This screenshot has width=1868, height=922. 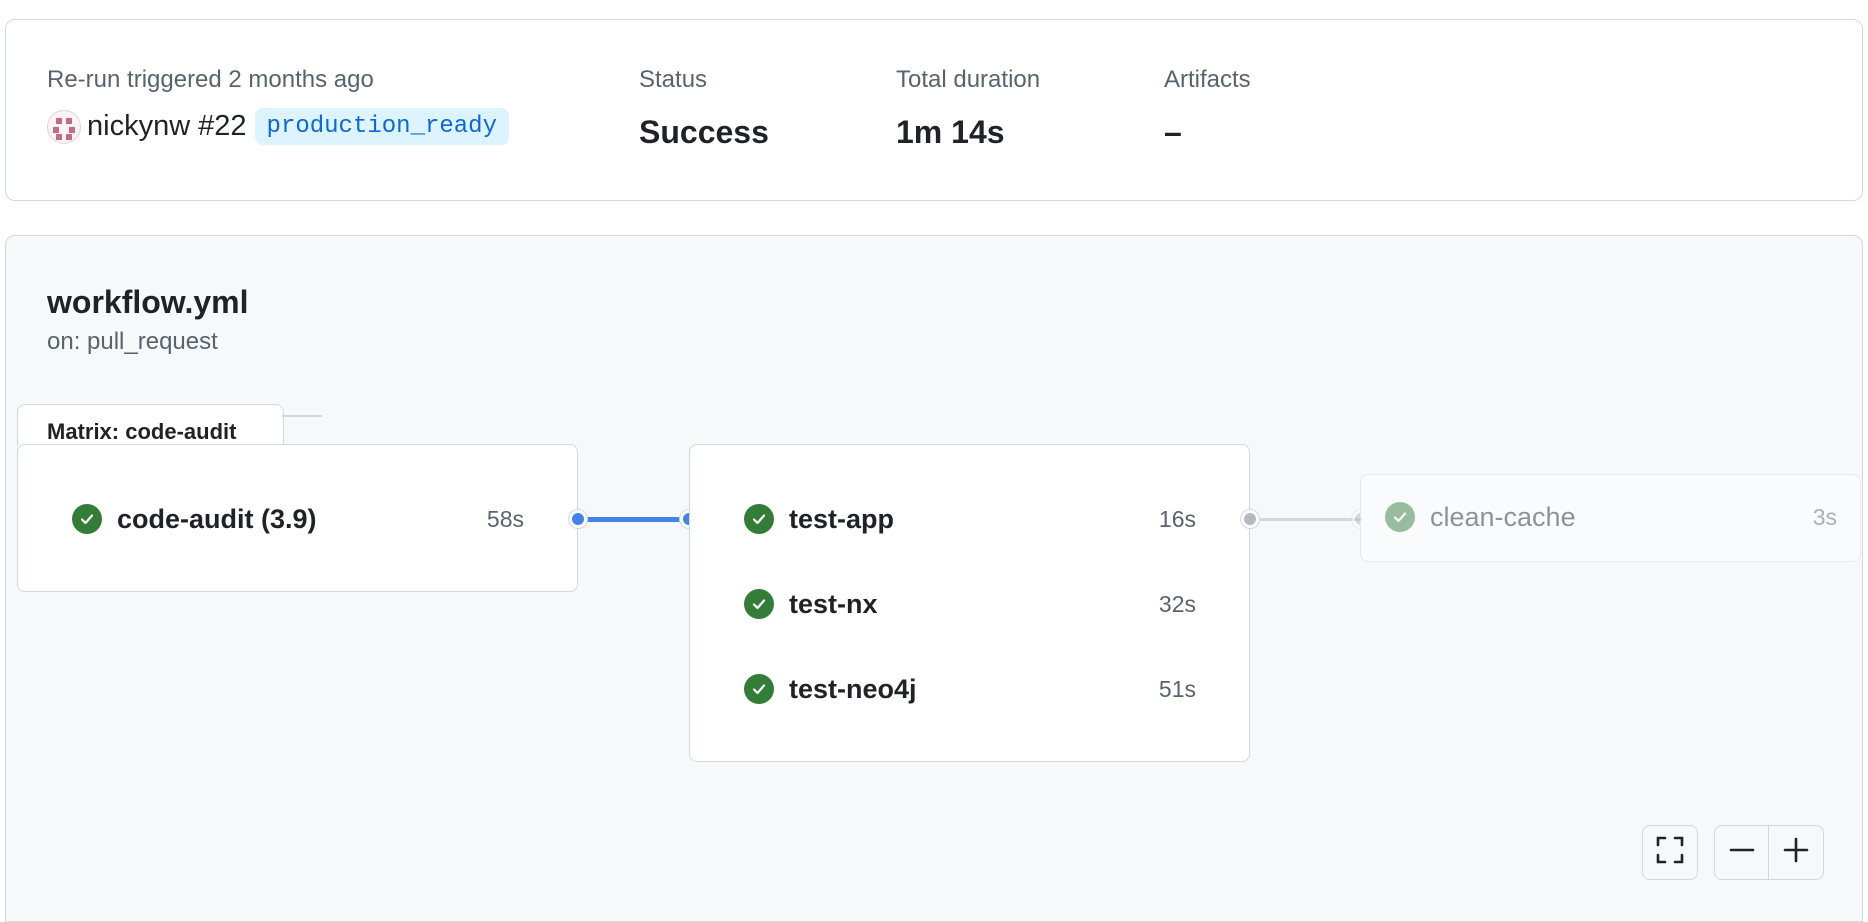 I want to click on job-code-audit: code-audit (3.9) 58s, so click(x=297, y=519).